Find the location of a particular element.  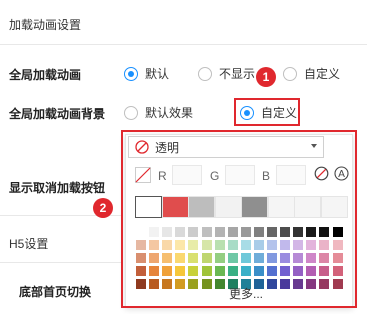

no-color-icon is located at coordinates (321, 173).